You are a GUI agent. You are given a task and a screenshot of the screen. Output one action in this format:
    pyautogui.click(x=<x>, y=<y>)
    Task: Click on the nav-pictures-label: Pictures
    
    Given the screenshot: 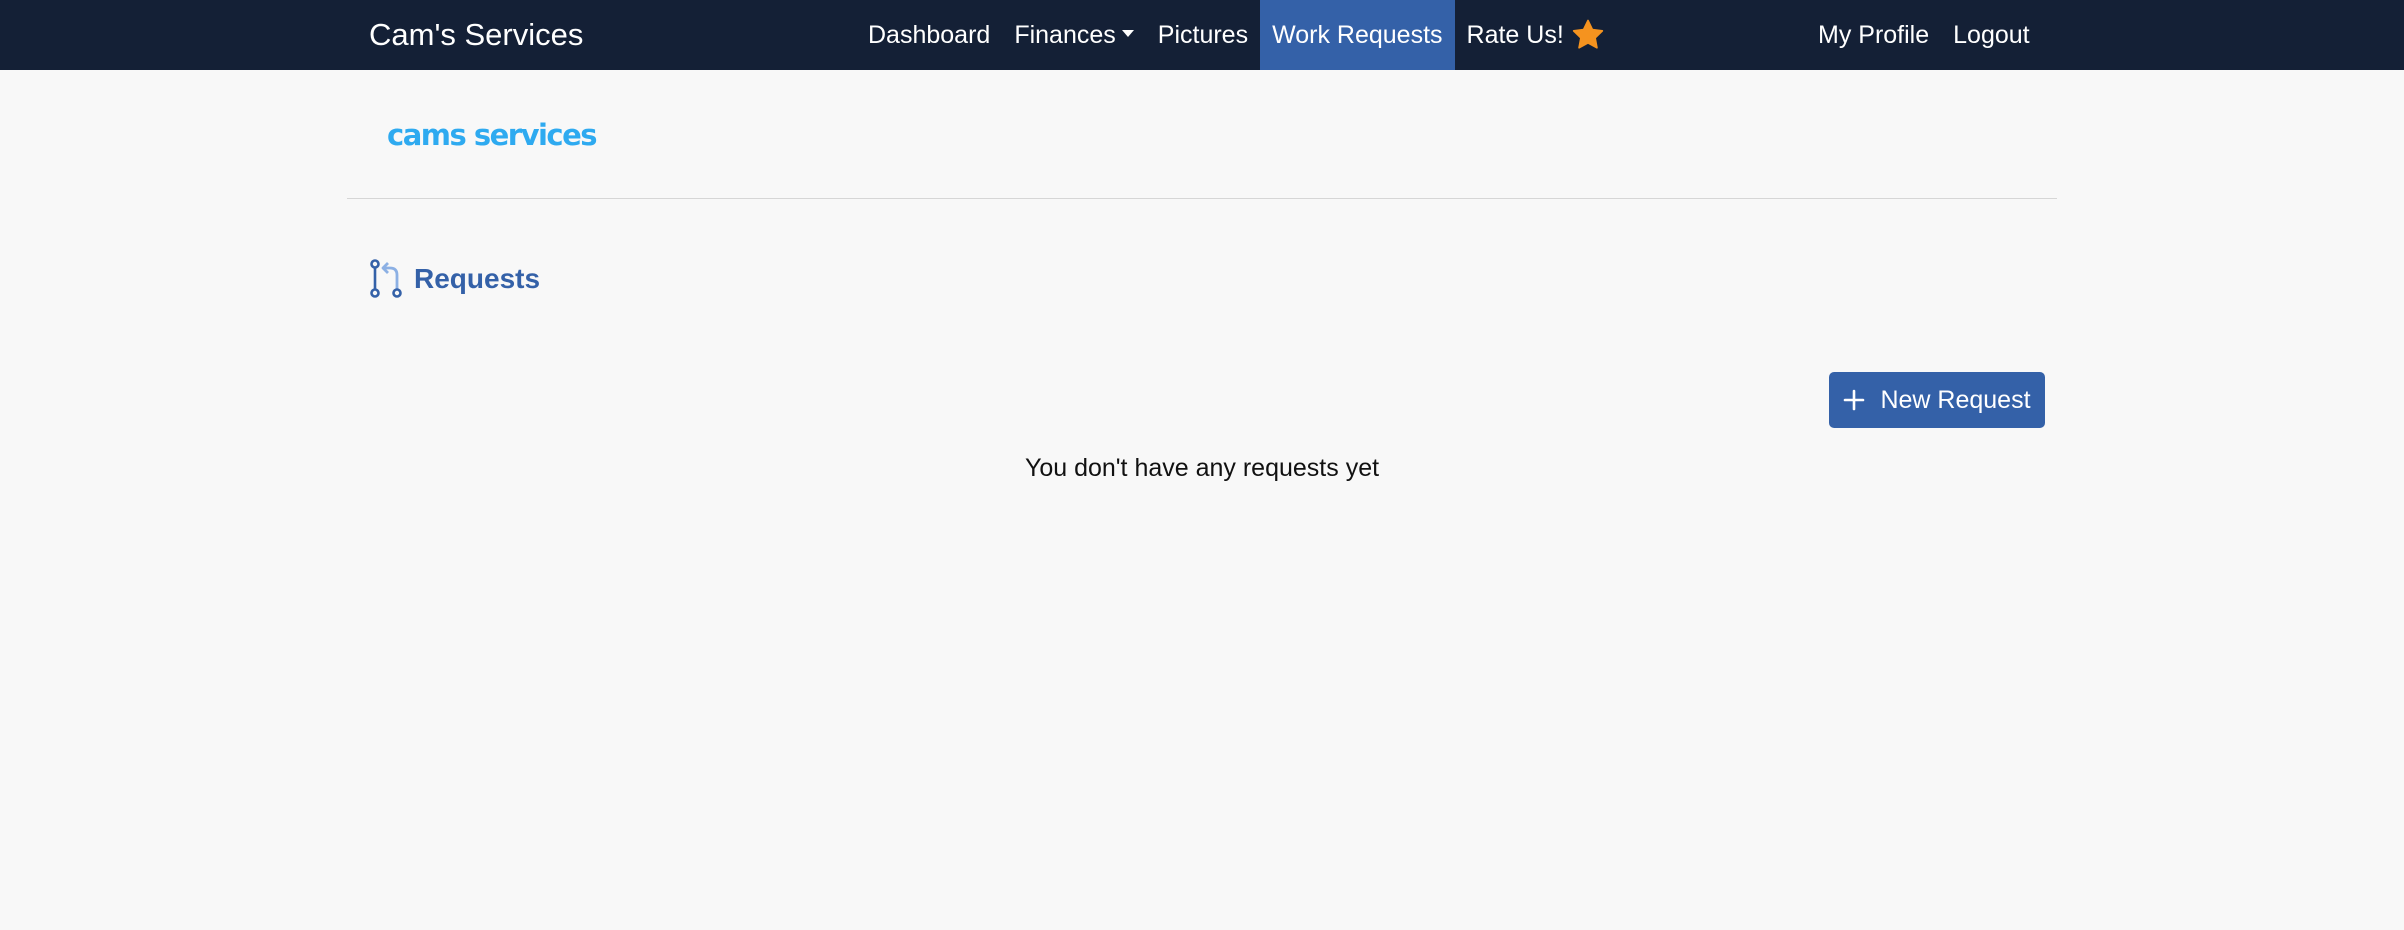 What is the action you would take?
    pyautogui.click(x=1203, y=34)
    